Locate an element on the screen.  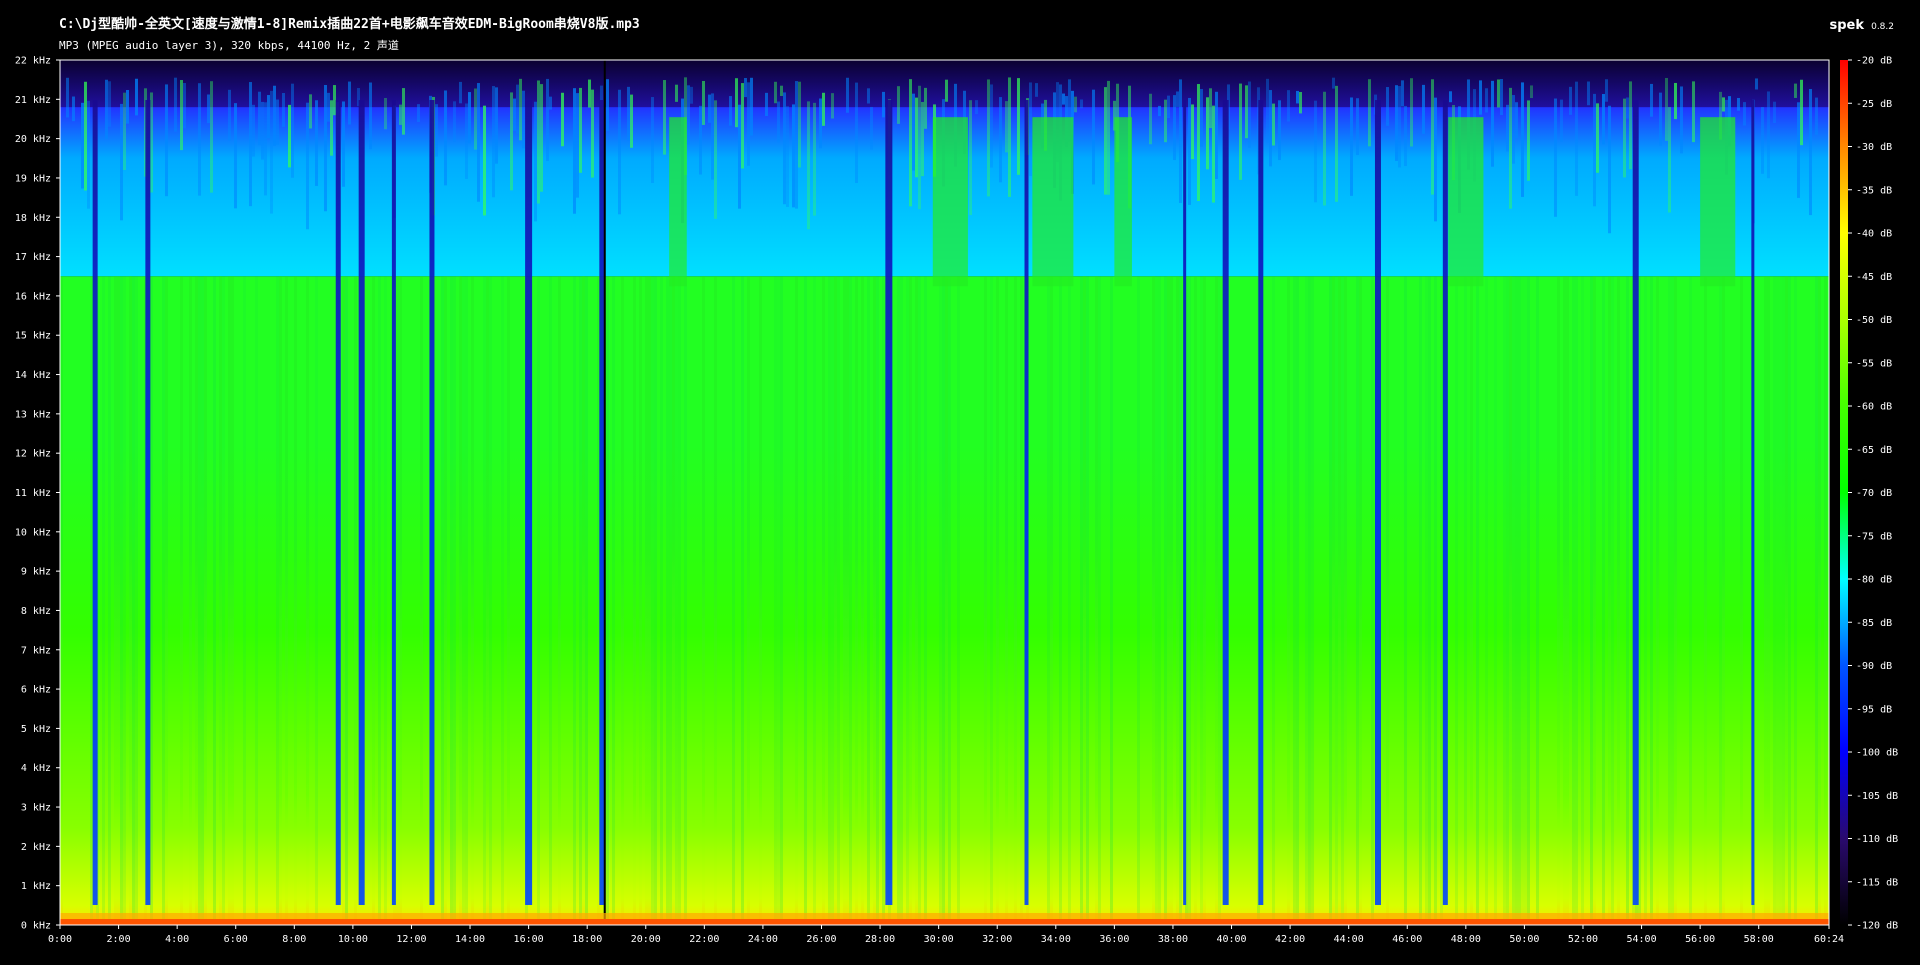
x-tick-label: 46:00 is located at coordinates (1407, 939).